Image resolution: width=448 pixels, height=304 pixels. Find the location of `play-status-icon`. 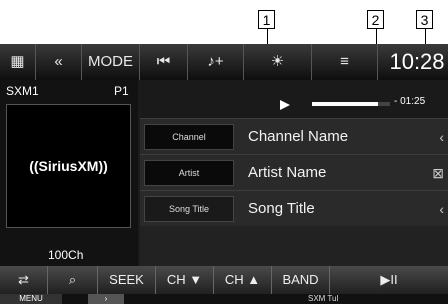

play-status-icon is located at coordinates (289, 105).